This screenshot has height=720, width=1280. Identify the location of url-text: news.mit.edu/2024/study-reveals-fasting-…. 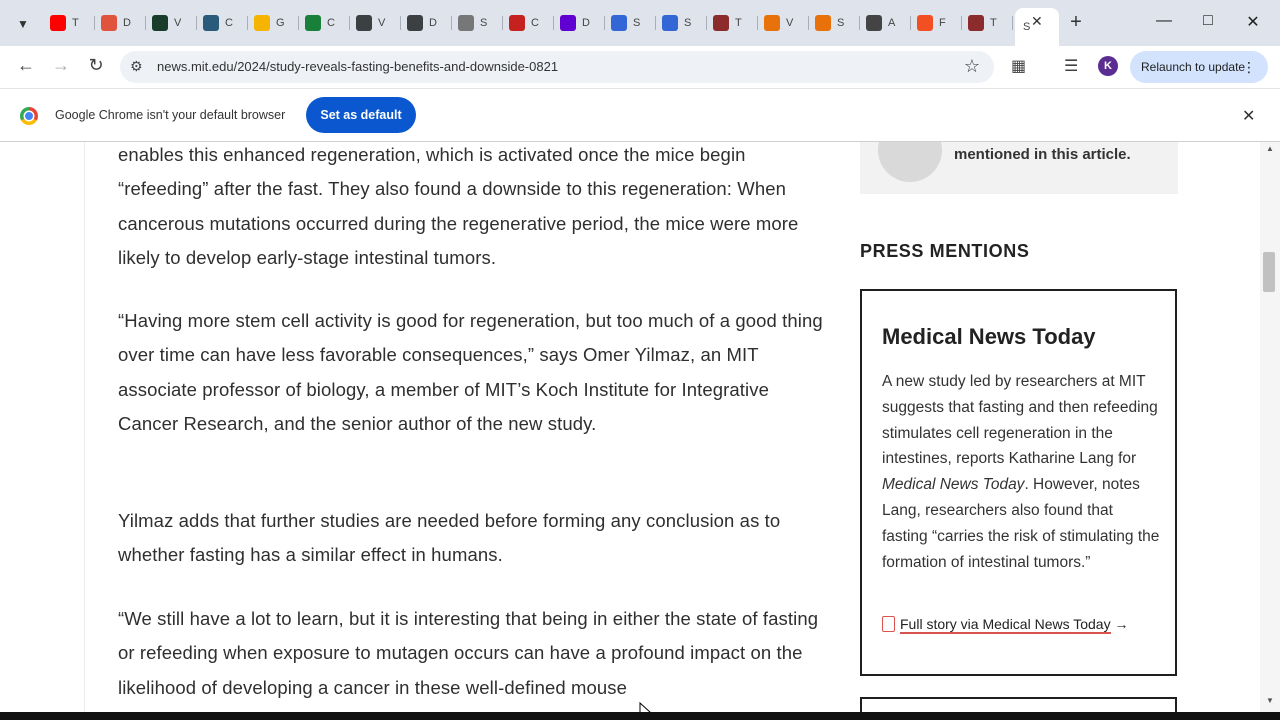
(357, 66).